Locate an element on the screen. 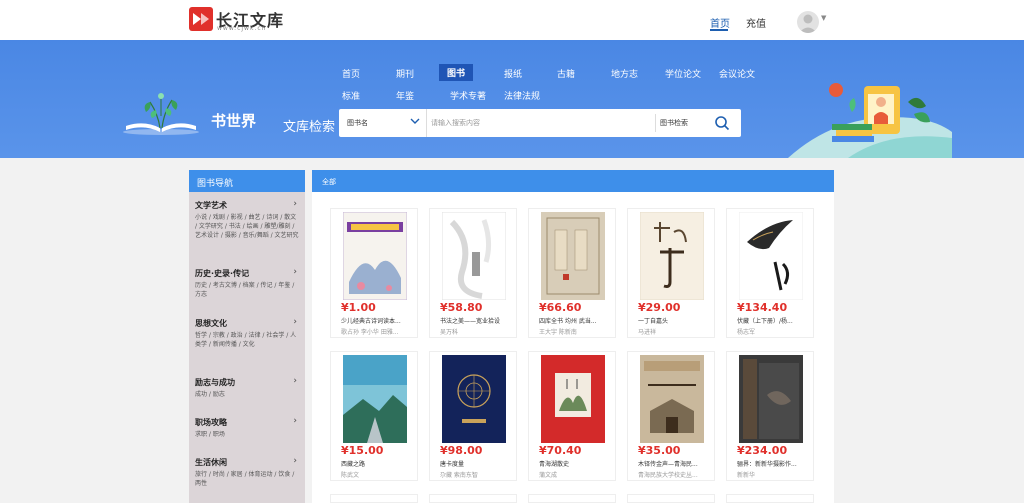 The height and width of the screenshot is (503, 1024). book-card: ¥70.40 青海湖散史 蒲文成 is located at coordinates (572, 416).